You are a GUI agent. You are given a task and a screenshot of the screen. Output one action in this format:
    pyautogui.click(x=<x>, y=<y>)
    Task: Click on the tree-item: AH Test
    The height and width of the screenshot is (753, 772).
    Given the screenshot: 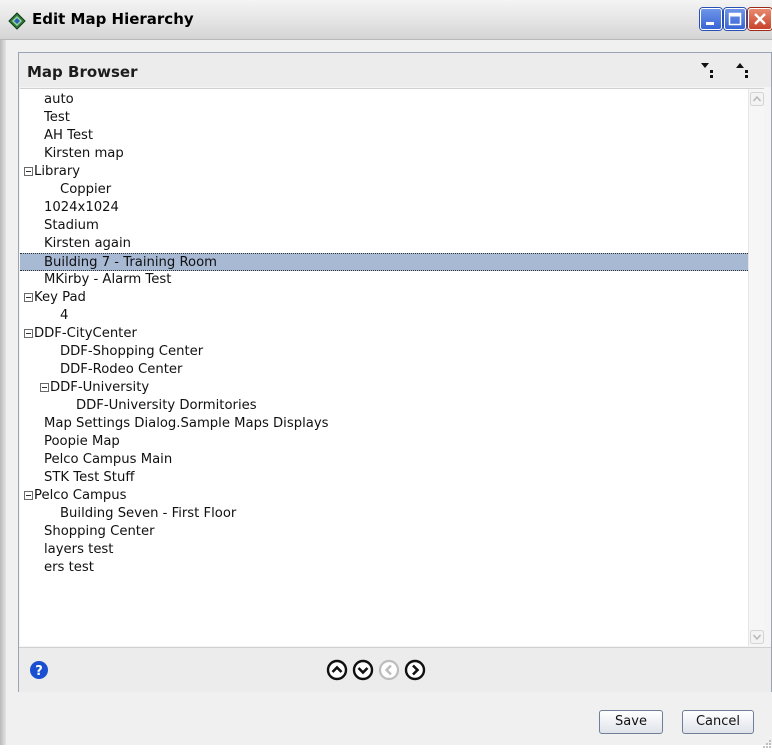 What is the action you would take?
    pyautogui.click(x=384, y=136)
    